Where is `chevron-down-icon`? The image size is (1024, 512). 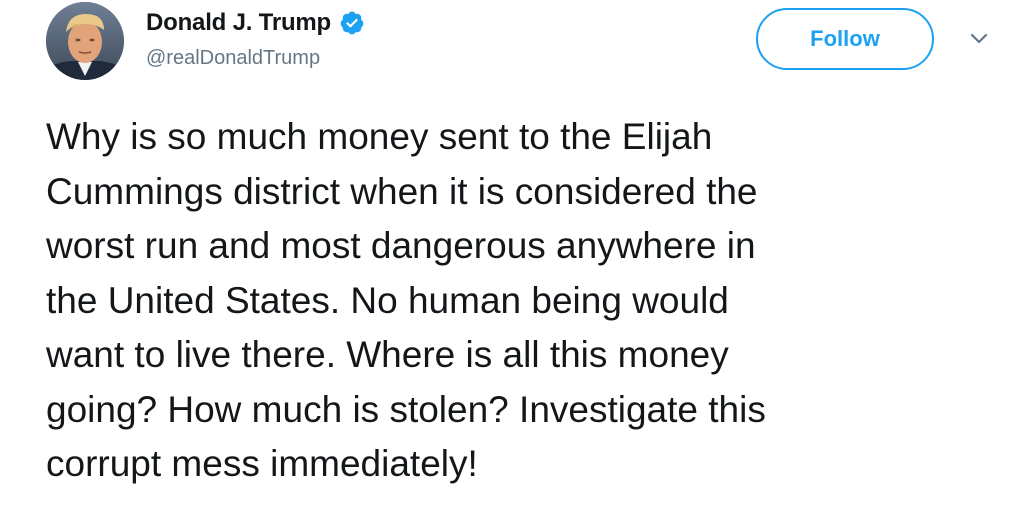 chevron-down-icon is located at coordinates (979, 39).